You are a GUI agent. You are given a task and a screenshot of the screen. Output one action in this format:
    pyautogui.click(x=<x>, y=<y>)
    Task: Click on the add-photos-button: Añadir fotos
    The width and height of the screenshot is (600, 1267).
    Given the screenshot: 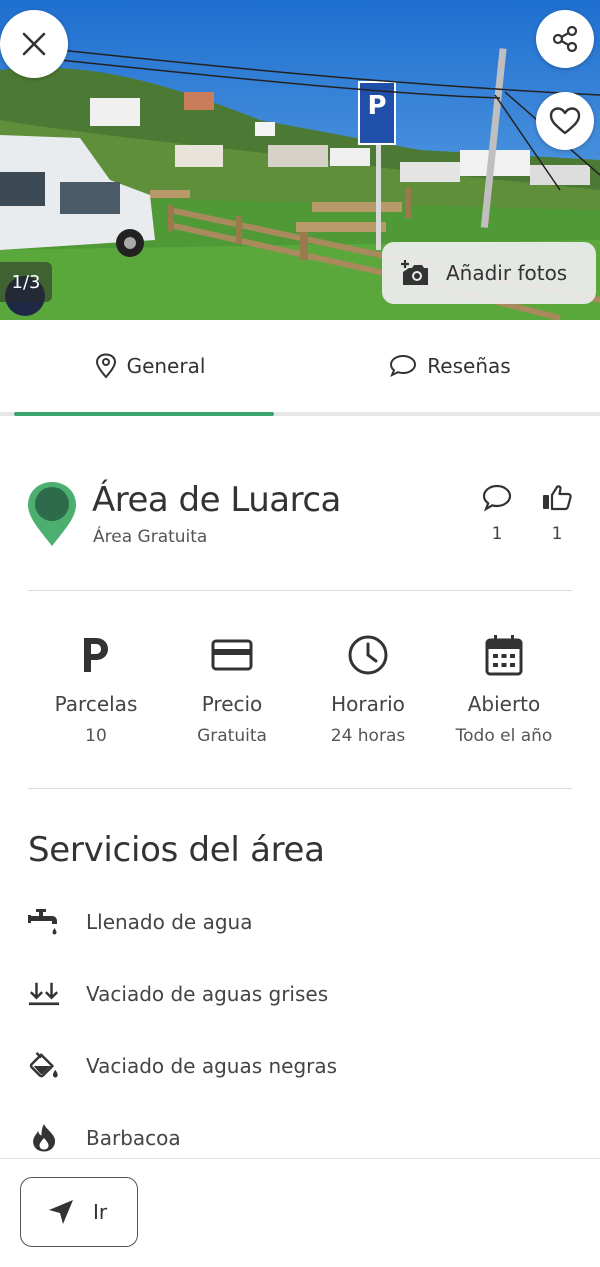 What is the action you would take?
    pyautogui.click(x=489, y=273)
    